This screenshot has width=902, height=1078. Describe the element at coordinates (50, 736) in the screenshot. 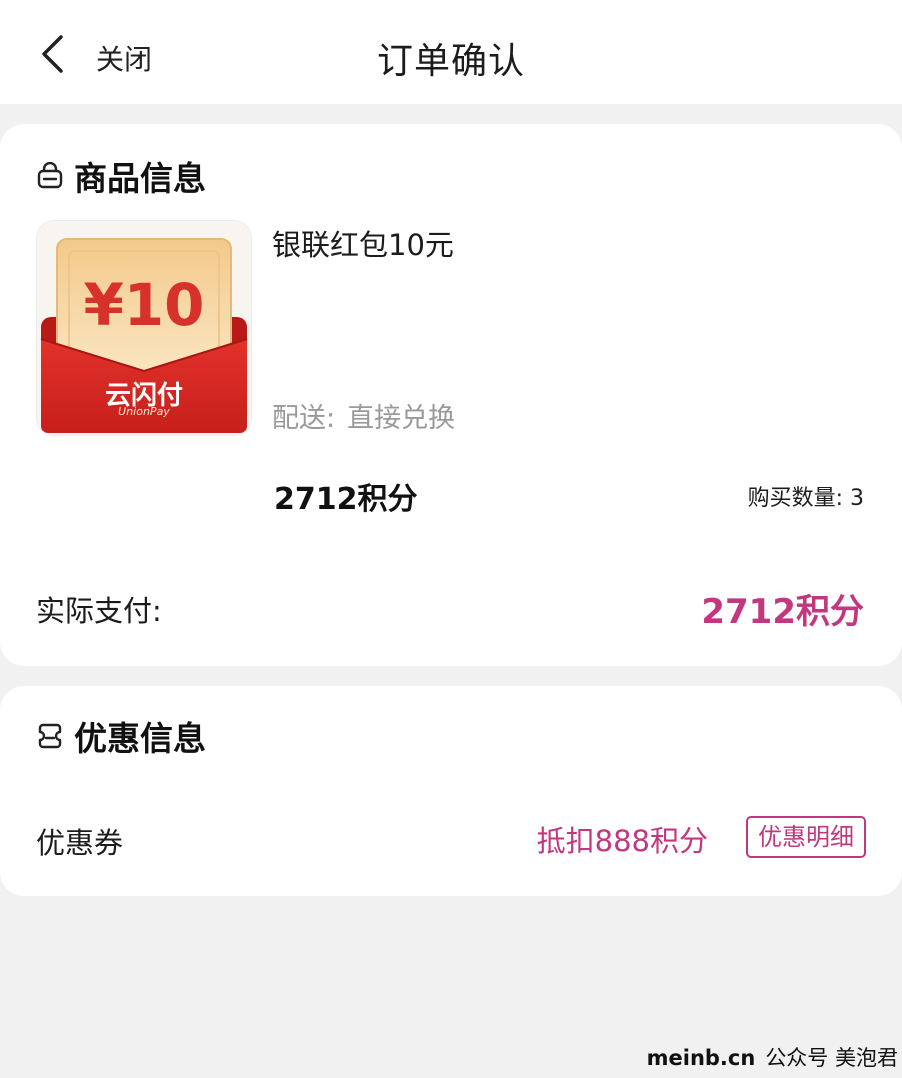

I see `coupon-icon` at that location.